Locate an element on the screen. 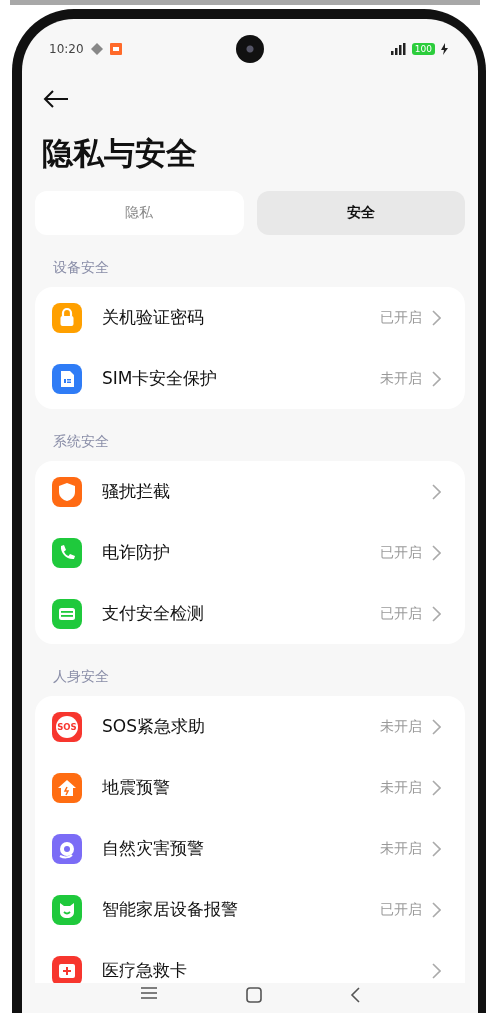  sos-icon: SOS is located at coordinates (67, 726).